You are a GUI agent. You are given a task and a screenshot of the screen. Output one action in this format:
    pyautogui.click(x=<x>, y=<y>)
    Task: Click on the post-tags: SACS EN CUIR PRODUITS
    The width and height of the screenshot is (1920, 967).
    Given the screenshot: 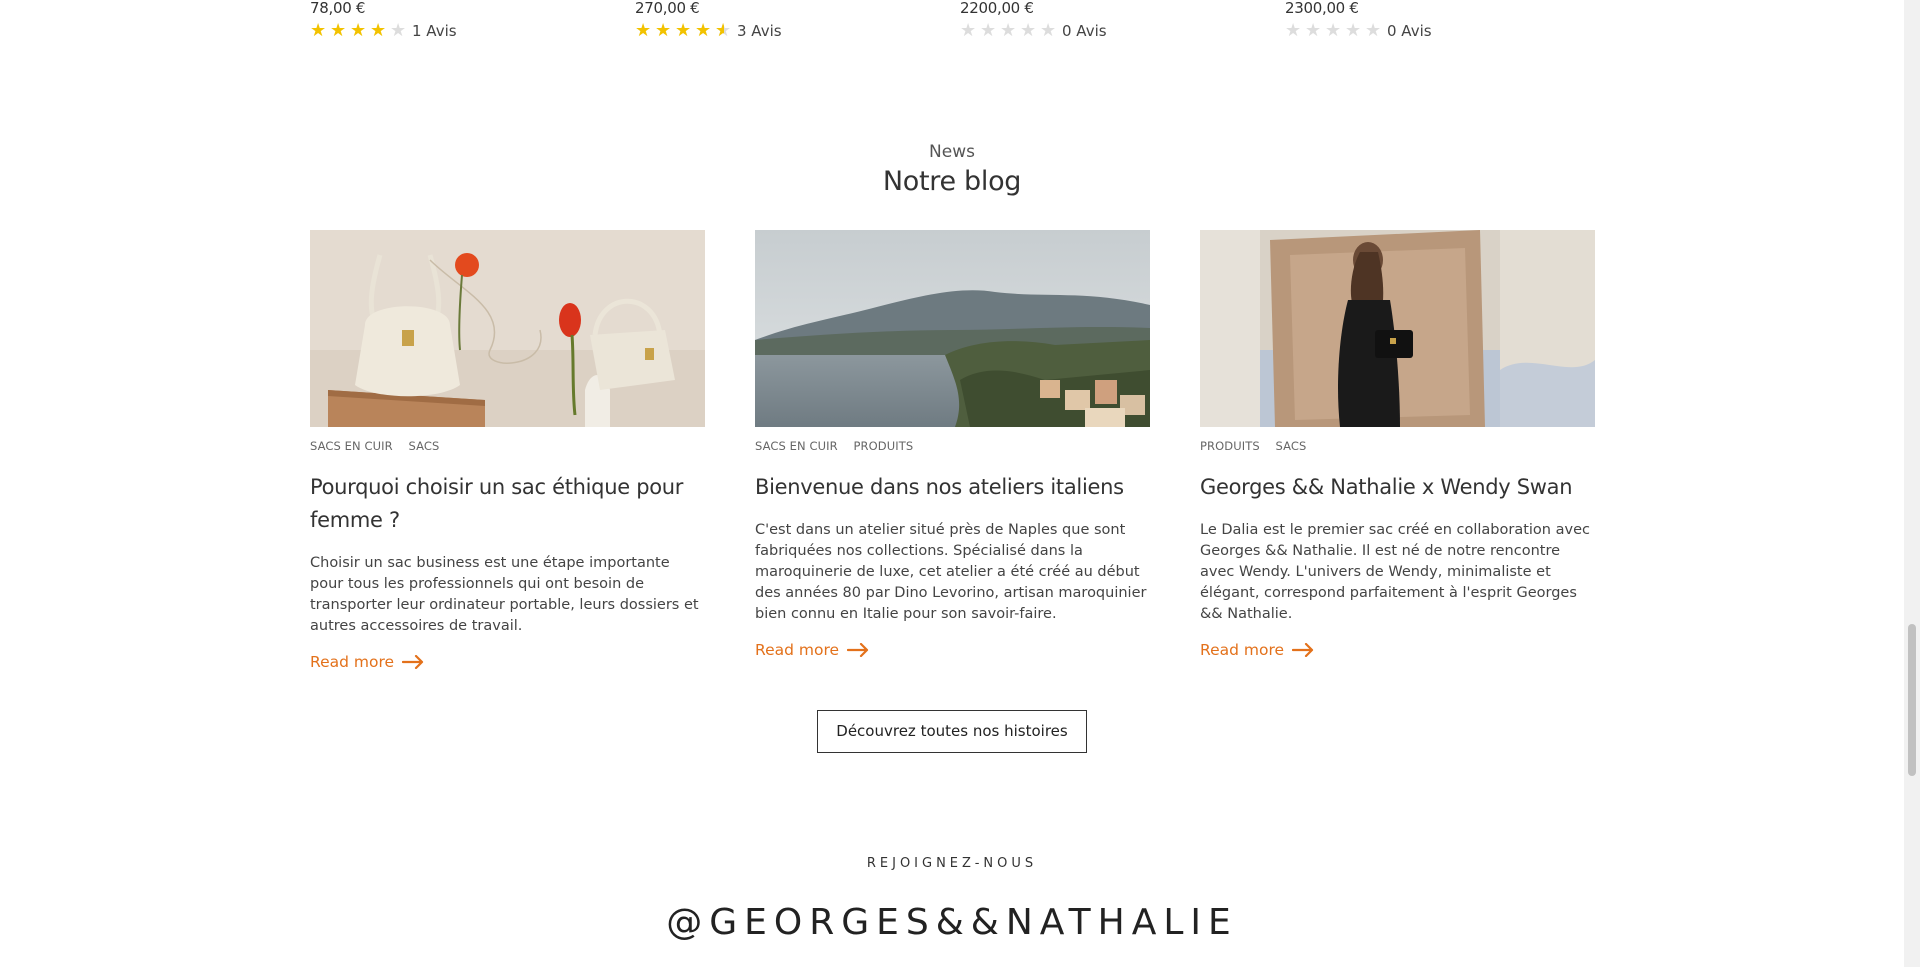 What is the action you would take?
    pyautogui.click(x=952, y=447)
    